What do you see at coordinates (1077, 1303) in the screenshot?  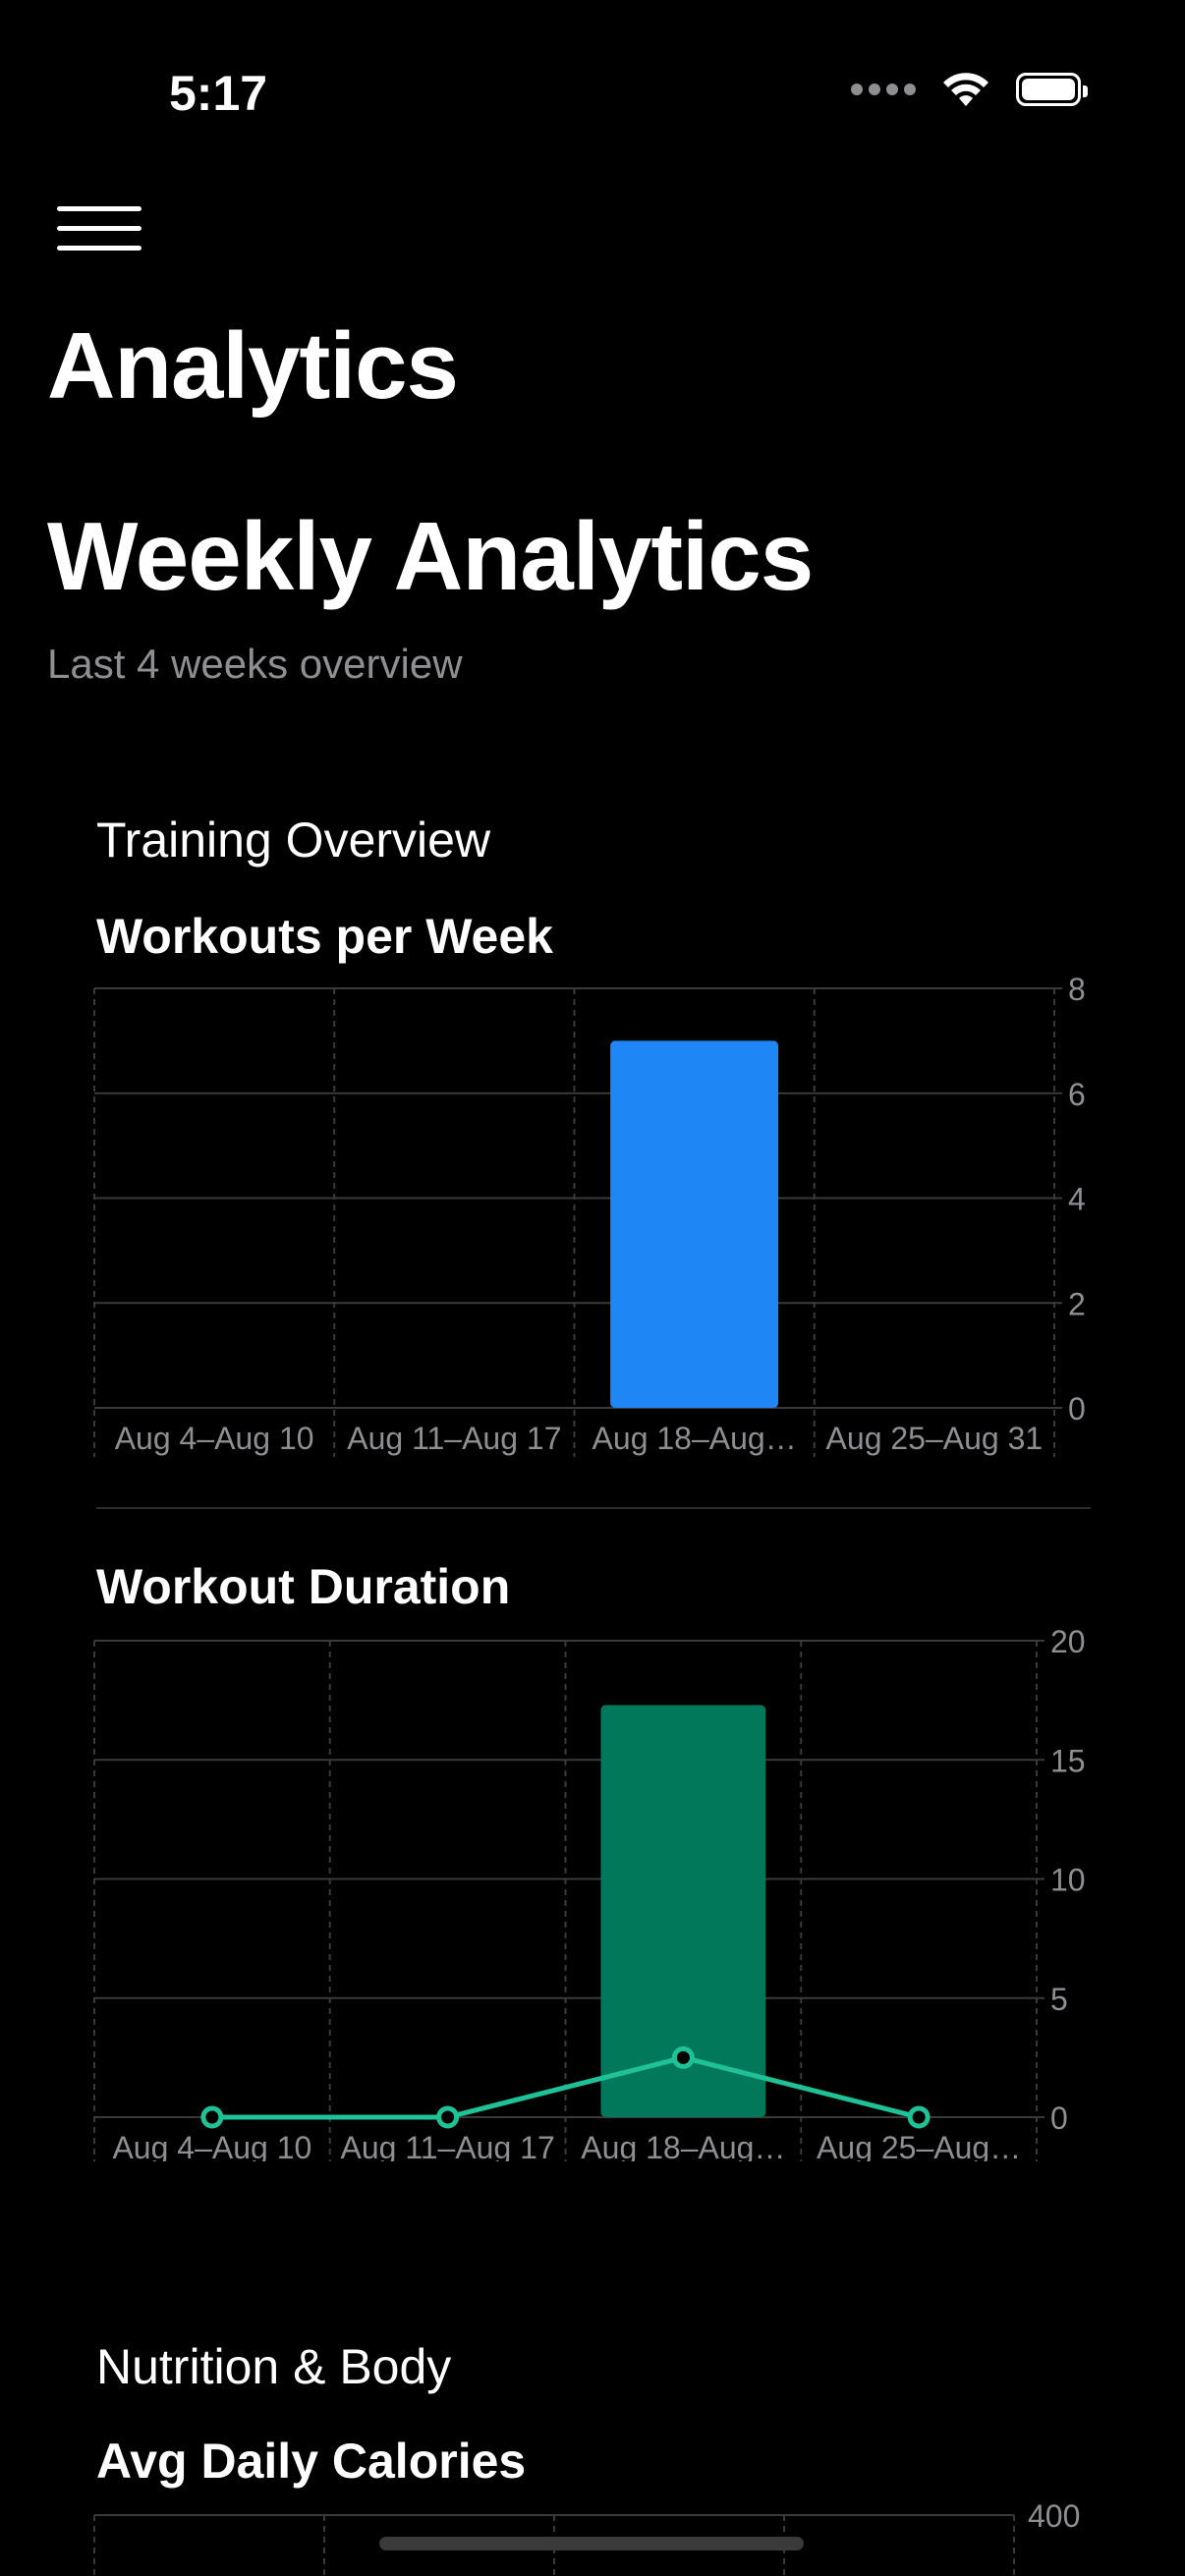 I see `y-tick-label: 2` at bounding box center [1077, 1303].